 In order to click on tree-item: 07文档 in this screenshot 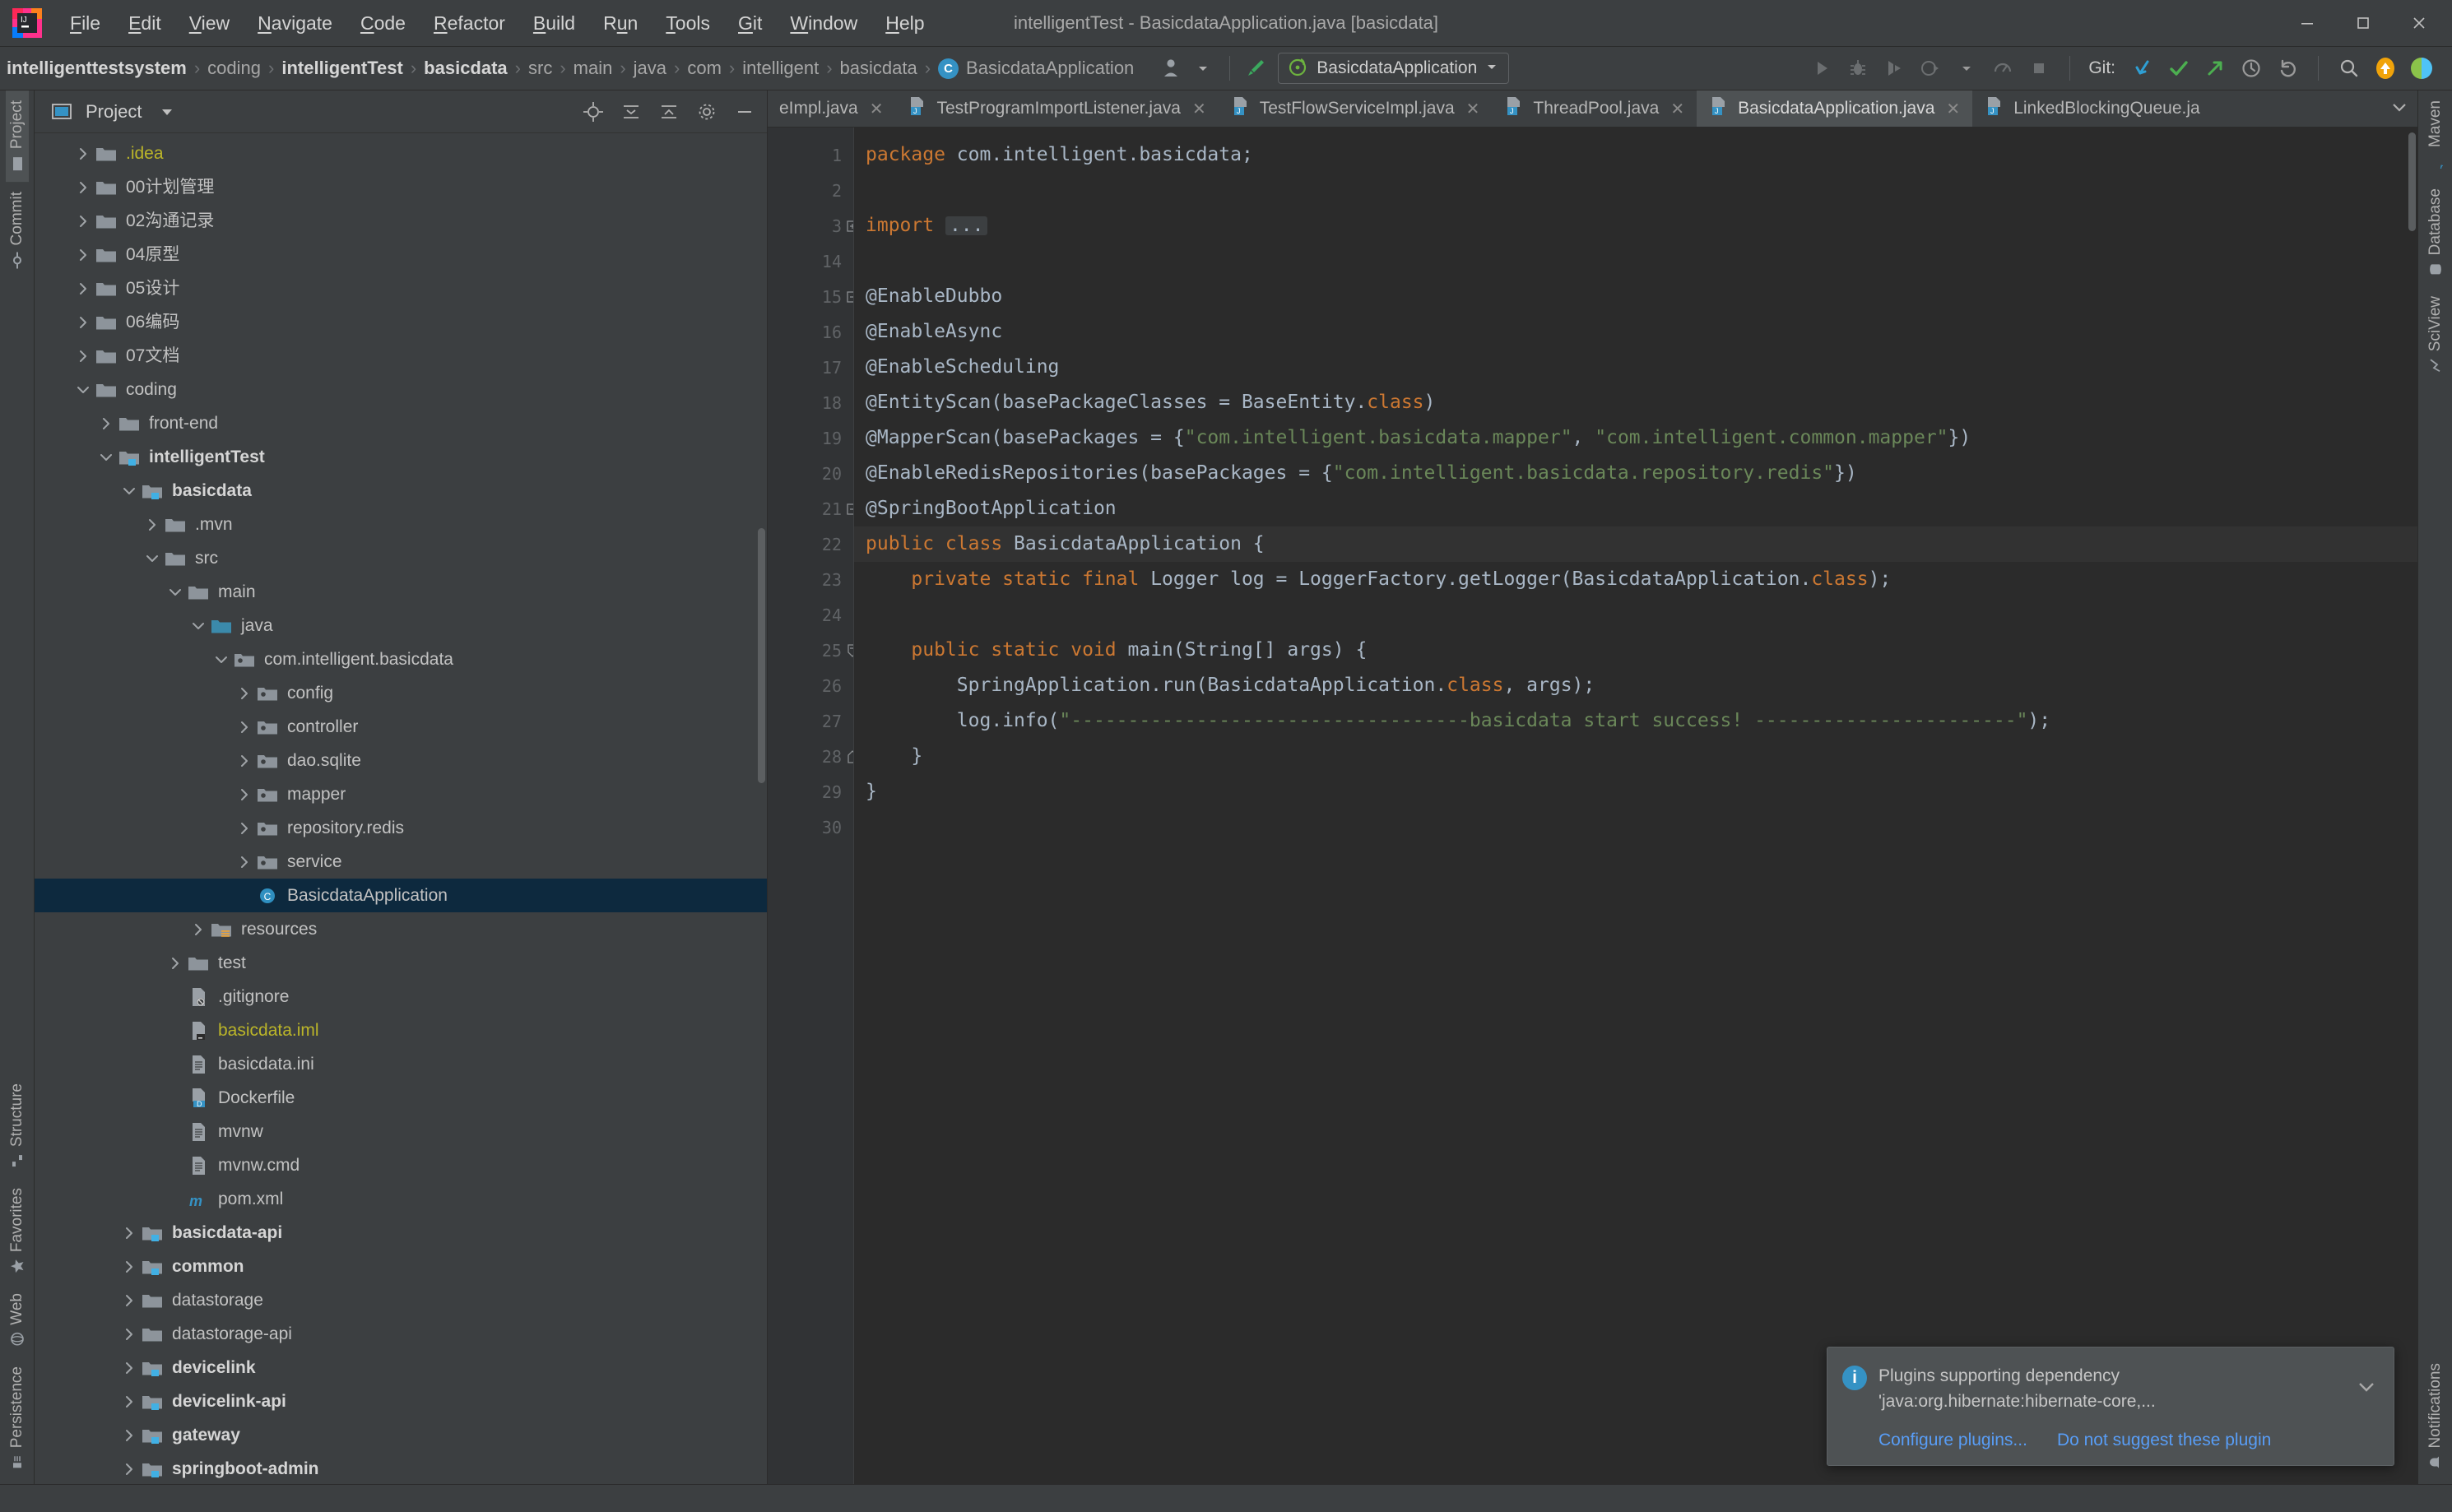, I will do `click(401, 356)`.